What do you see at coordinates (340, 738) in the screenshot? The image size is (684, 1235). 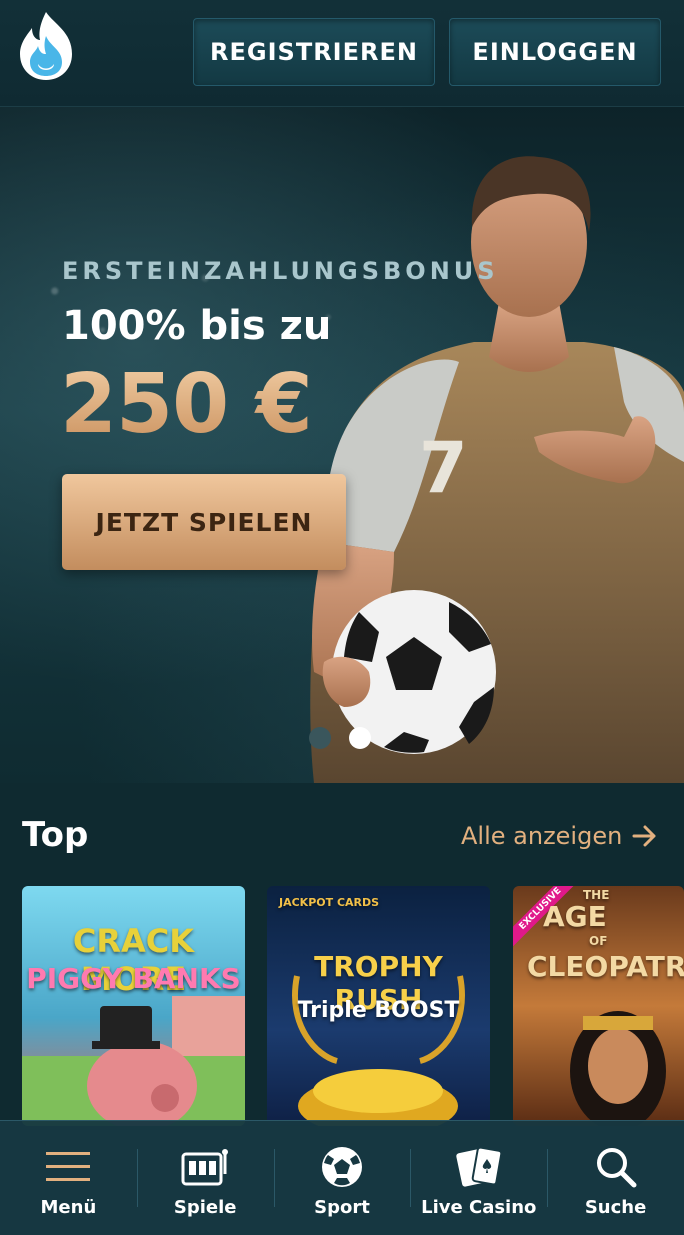 I see `carousel-dots` at bounding box center [340, 738].